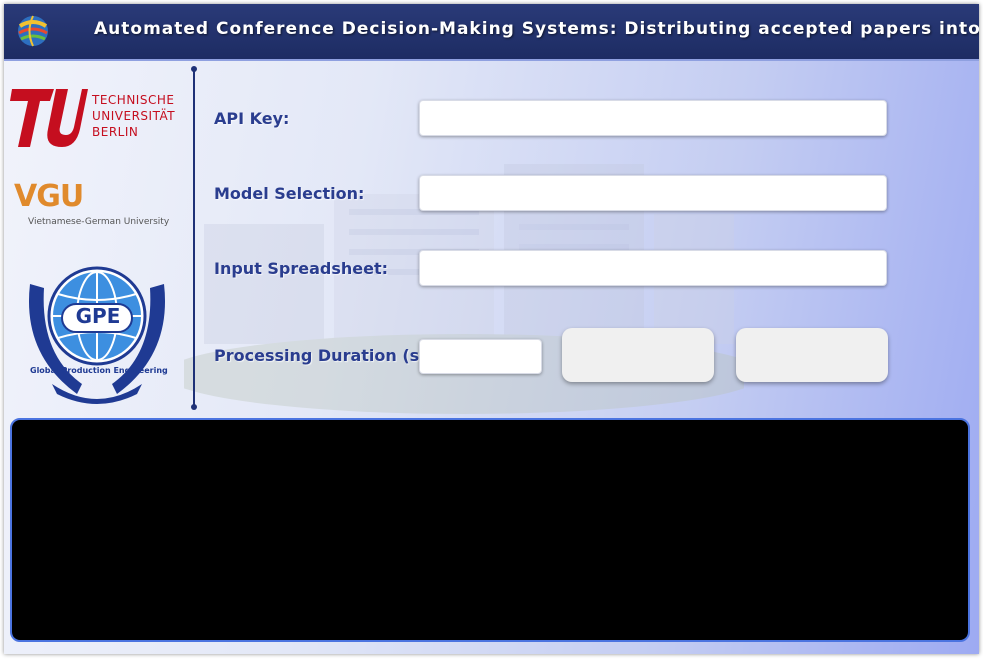  What do you see at coordinates (49, 118) in the screenshot?
I see `tu-berlin-mark-icon` at bounding box center [49, 118].